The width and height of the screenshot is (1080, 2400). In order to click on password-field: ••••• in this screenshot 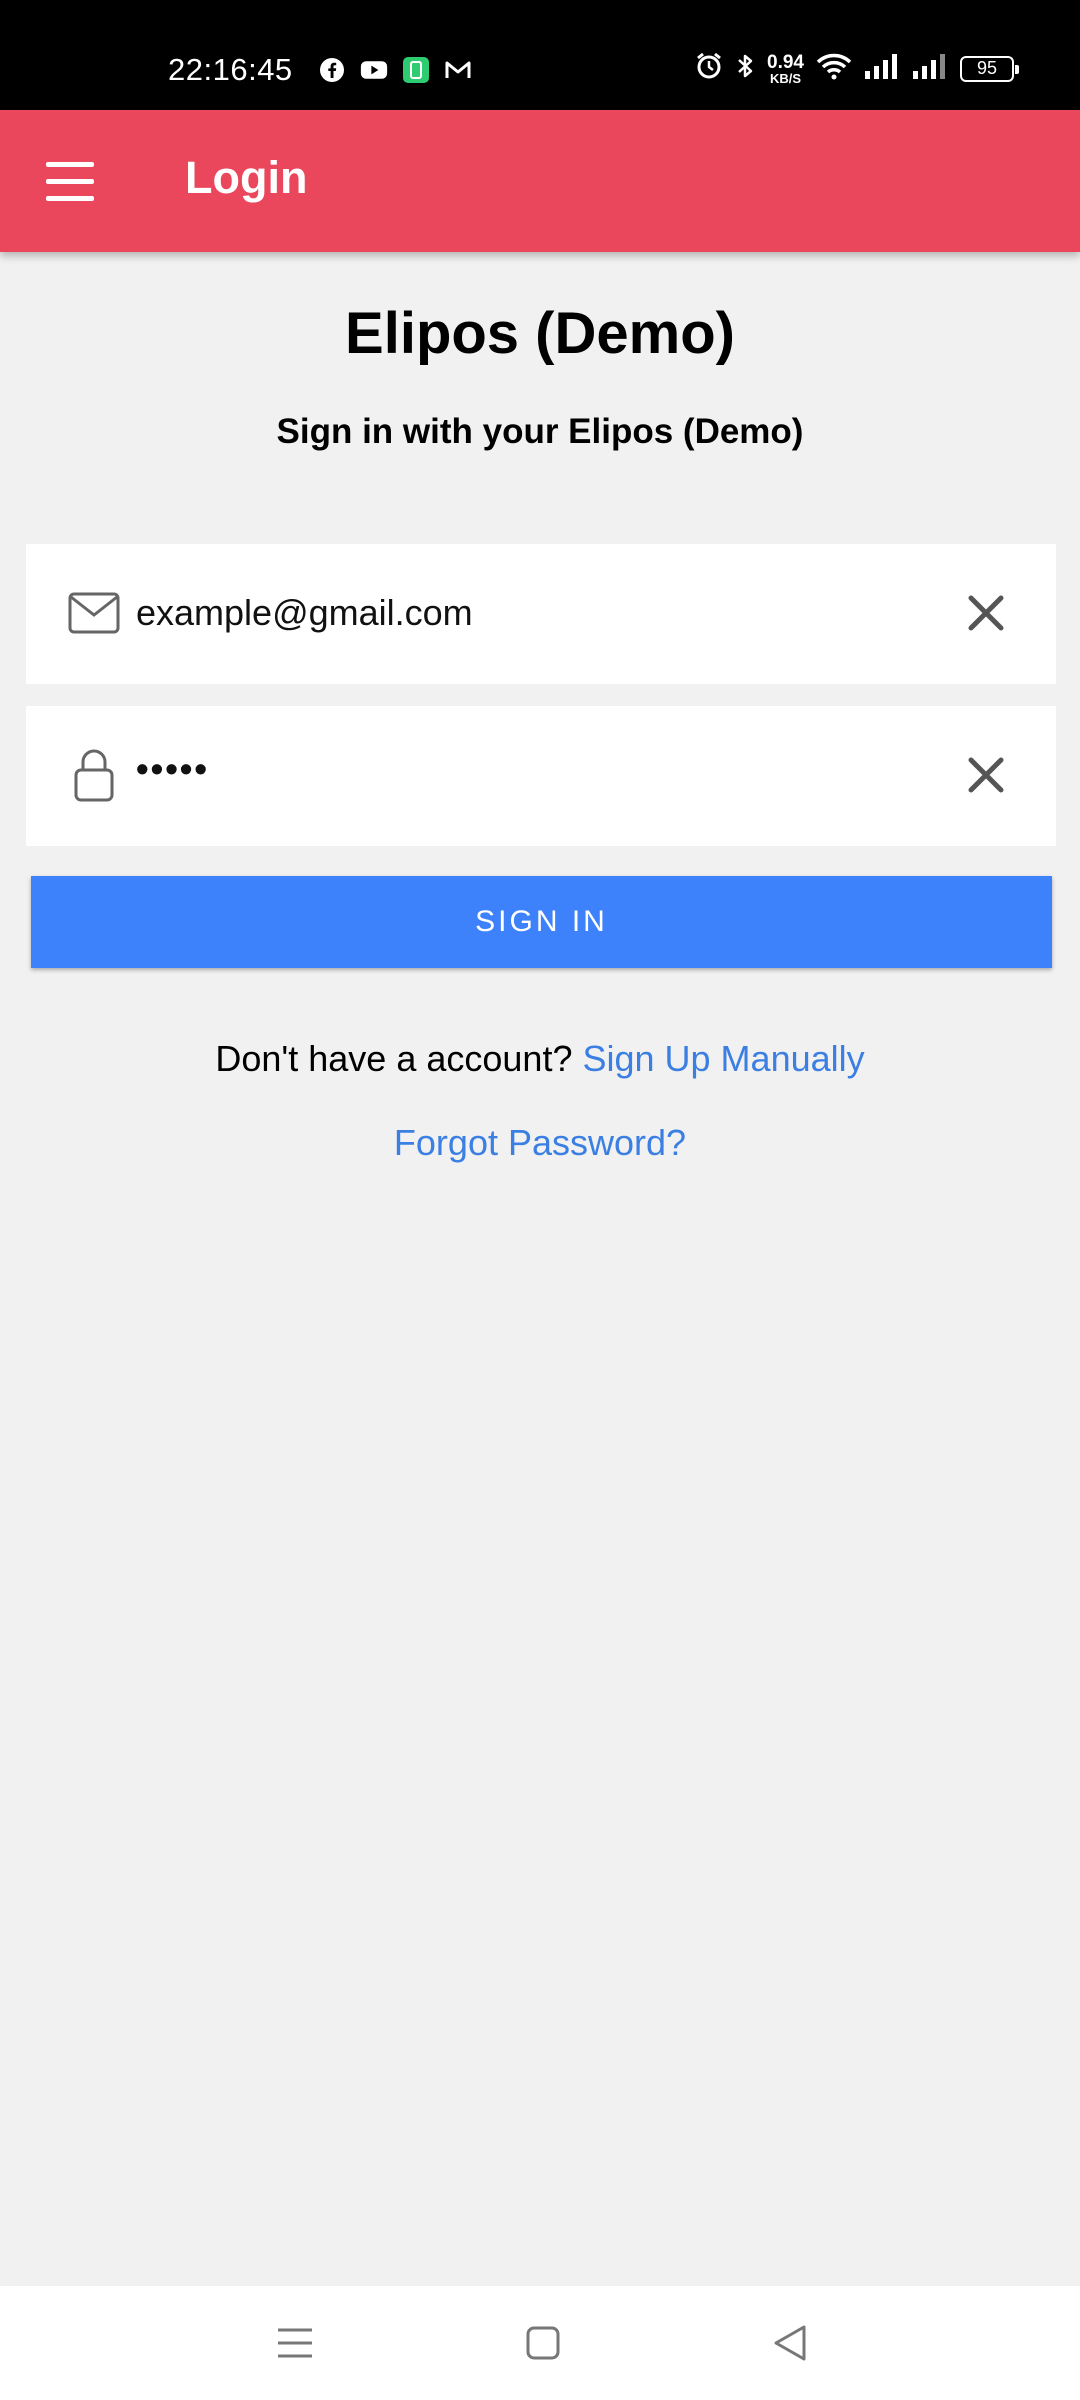, I will do `click(541, 776)`.